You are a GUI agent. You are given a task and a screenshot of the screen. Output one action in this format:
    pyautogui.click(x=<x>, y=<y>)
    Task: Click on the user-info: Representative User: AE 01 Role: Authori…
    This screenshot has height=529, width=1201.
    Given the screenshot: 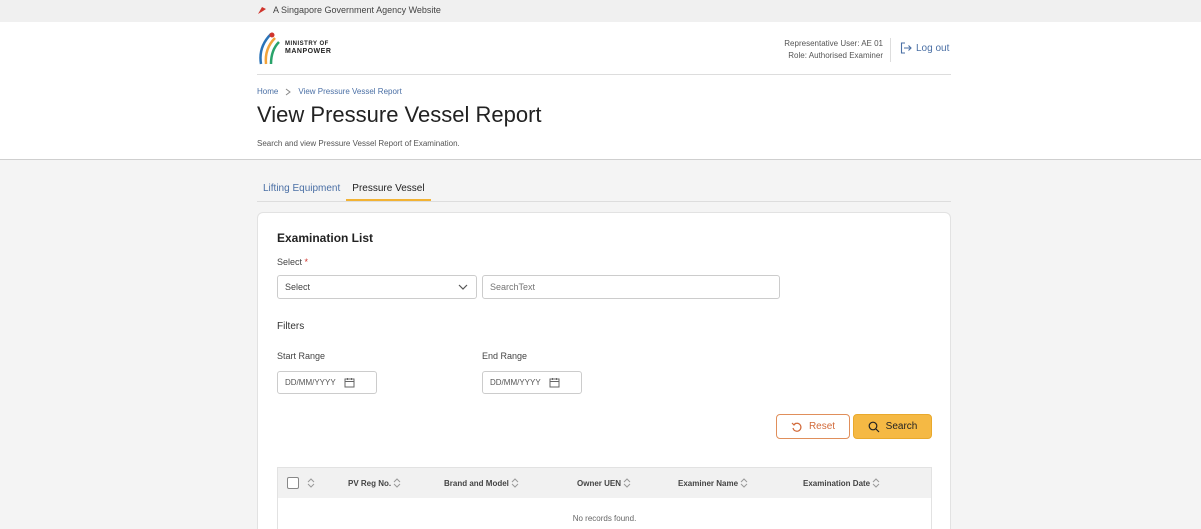 What is the action you would take?
    pyautogui.click(x=833, y=50)
    